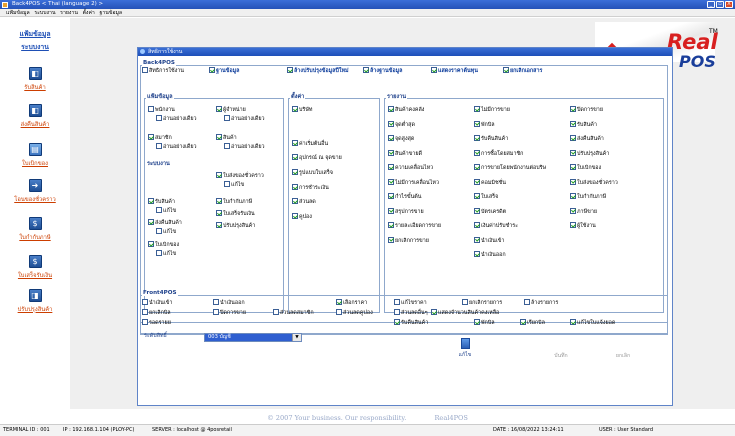 This screenshot has height=436, width=735. Describe the element at coordinates (160, 138) in the screenshot. I see `permission-checkbox: สมาชิก` at that location.